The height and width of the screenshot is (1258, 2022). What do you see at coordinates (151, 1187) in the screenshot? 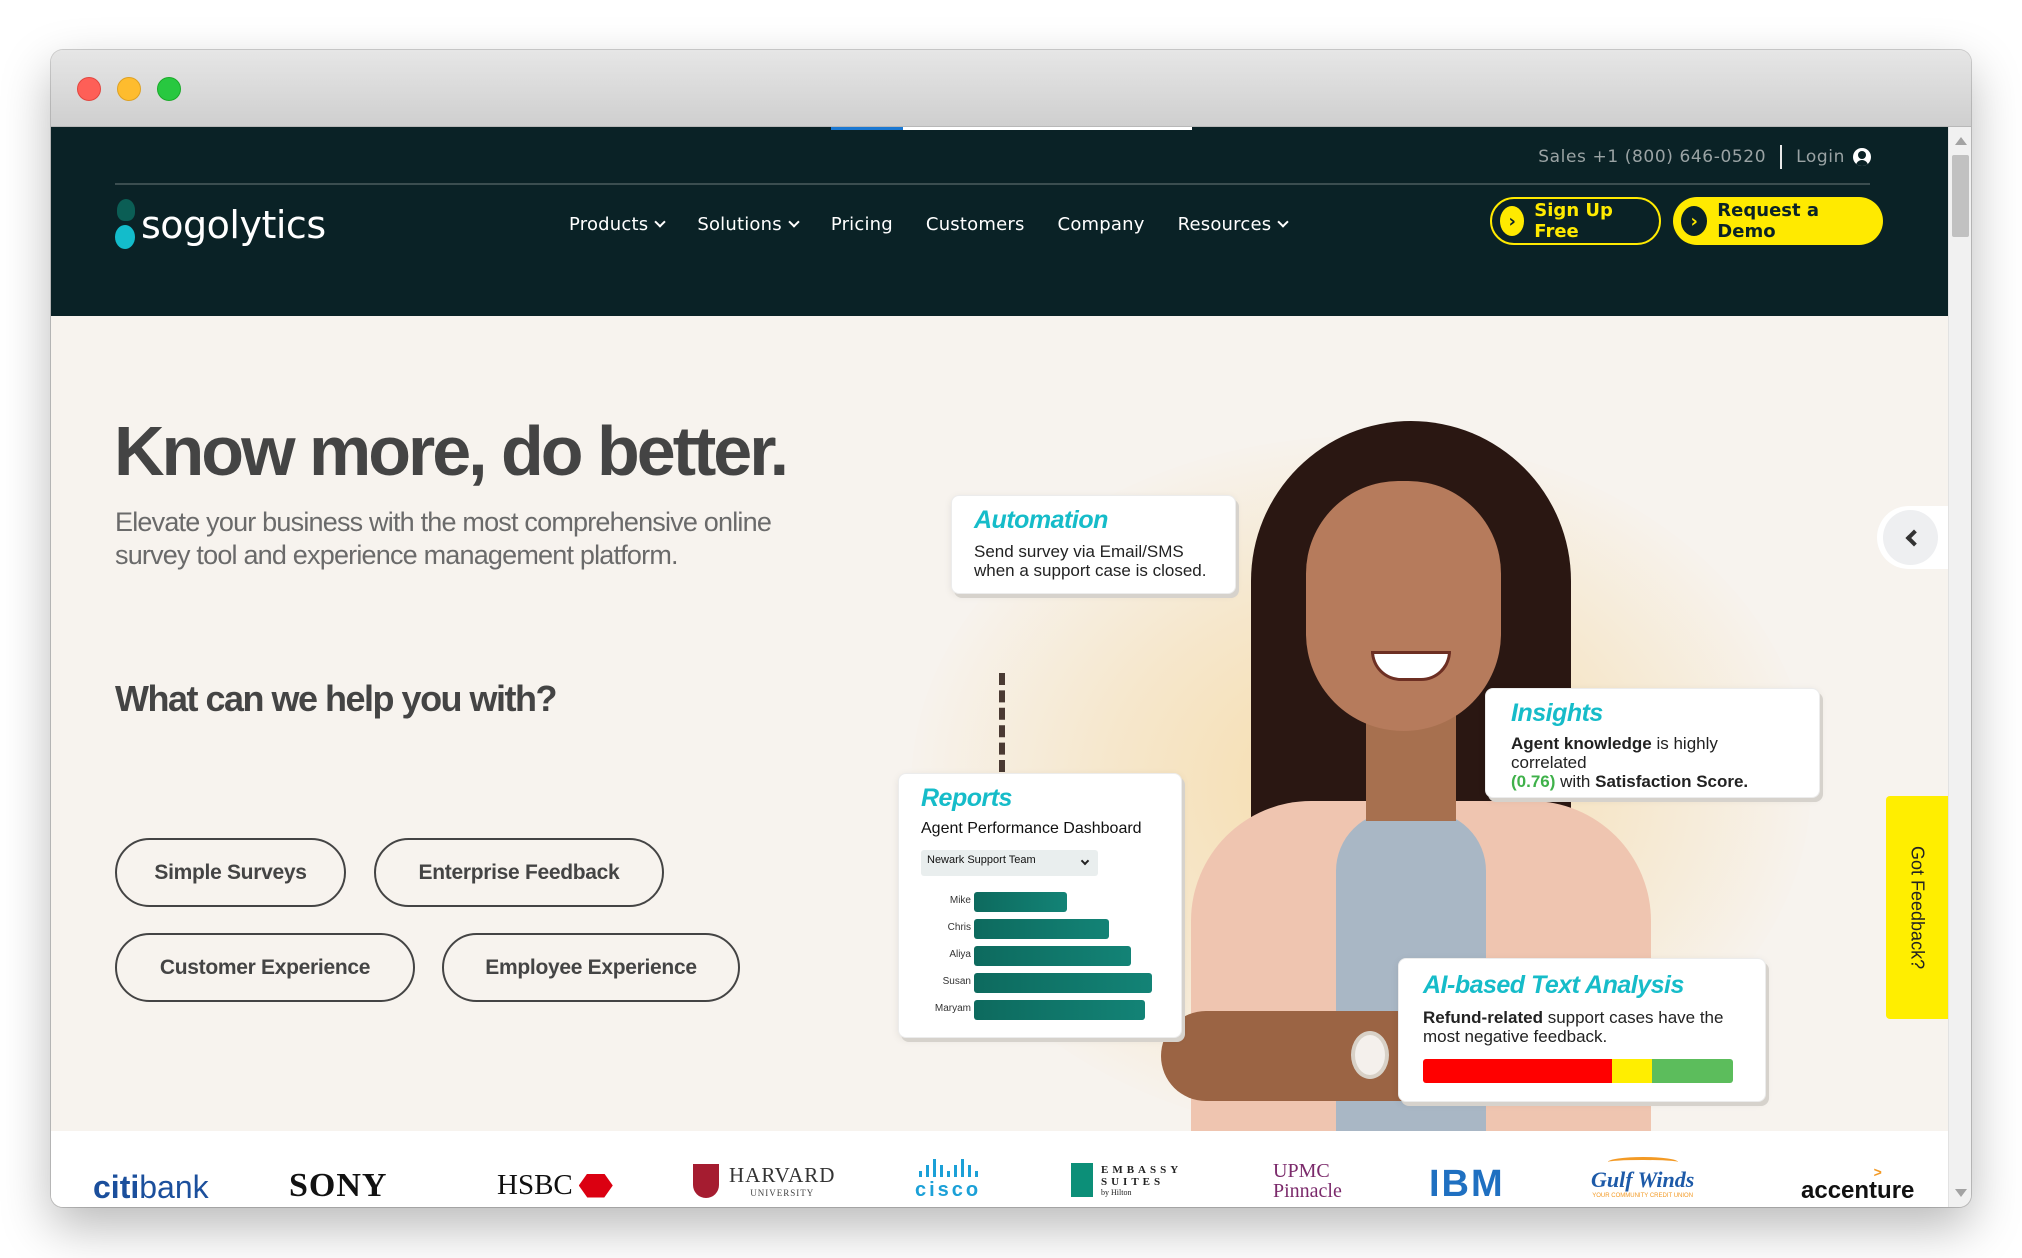
I see `logo-citibank: citi bank` at bounding box center [151, 1187].